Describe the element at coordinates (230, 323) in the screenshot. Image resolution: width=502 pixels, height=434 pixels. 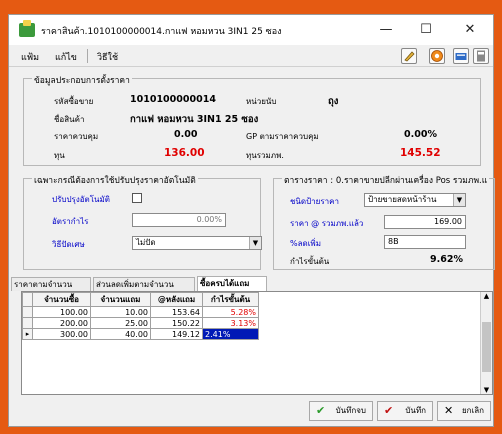
I see `cell-gross-profit: 3.13%` at that location.